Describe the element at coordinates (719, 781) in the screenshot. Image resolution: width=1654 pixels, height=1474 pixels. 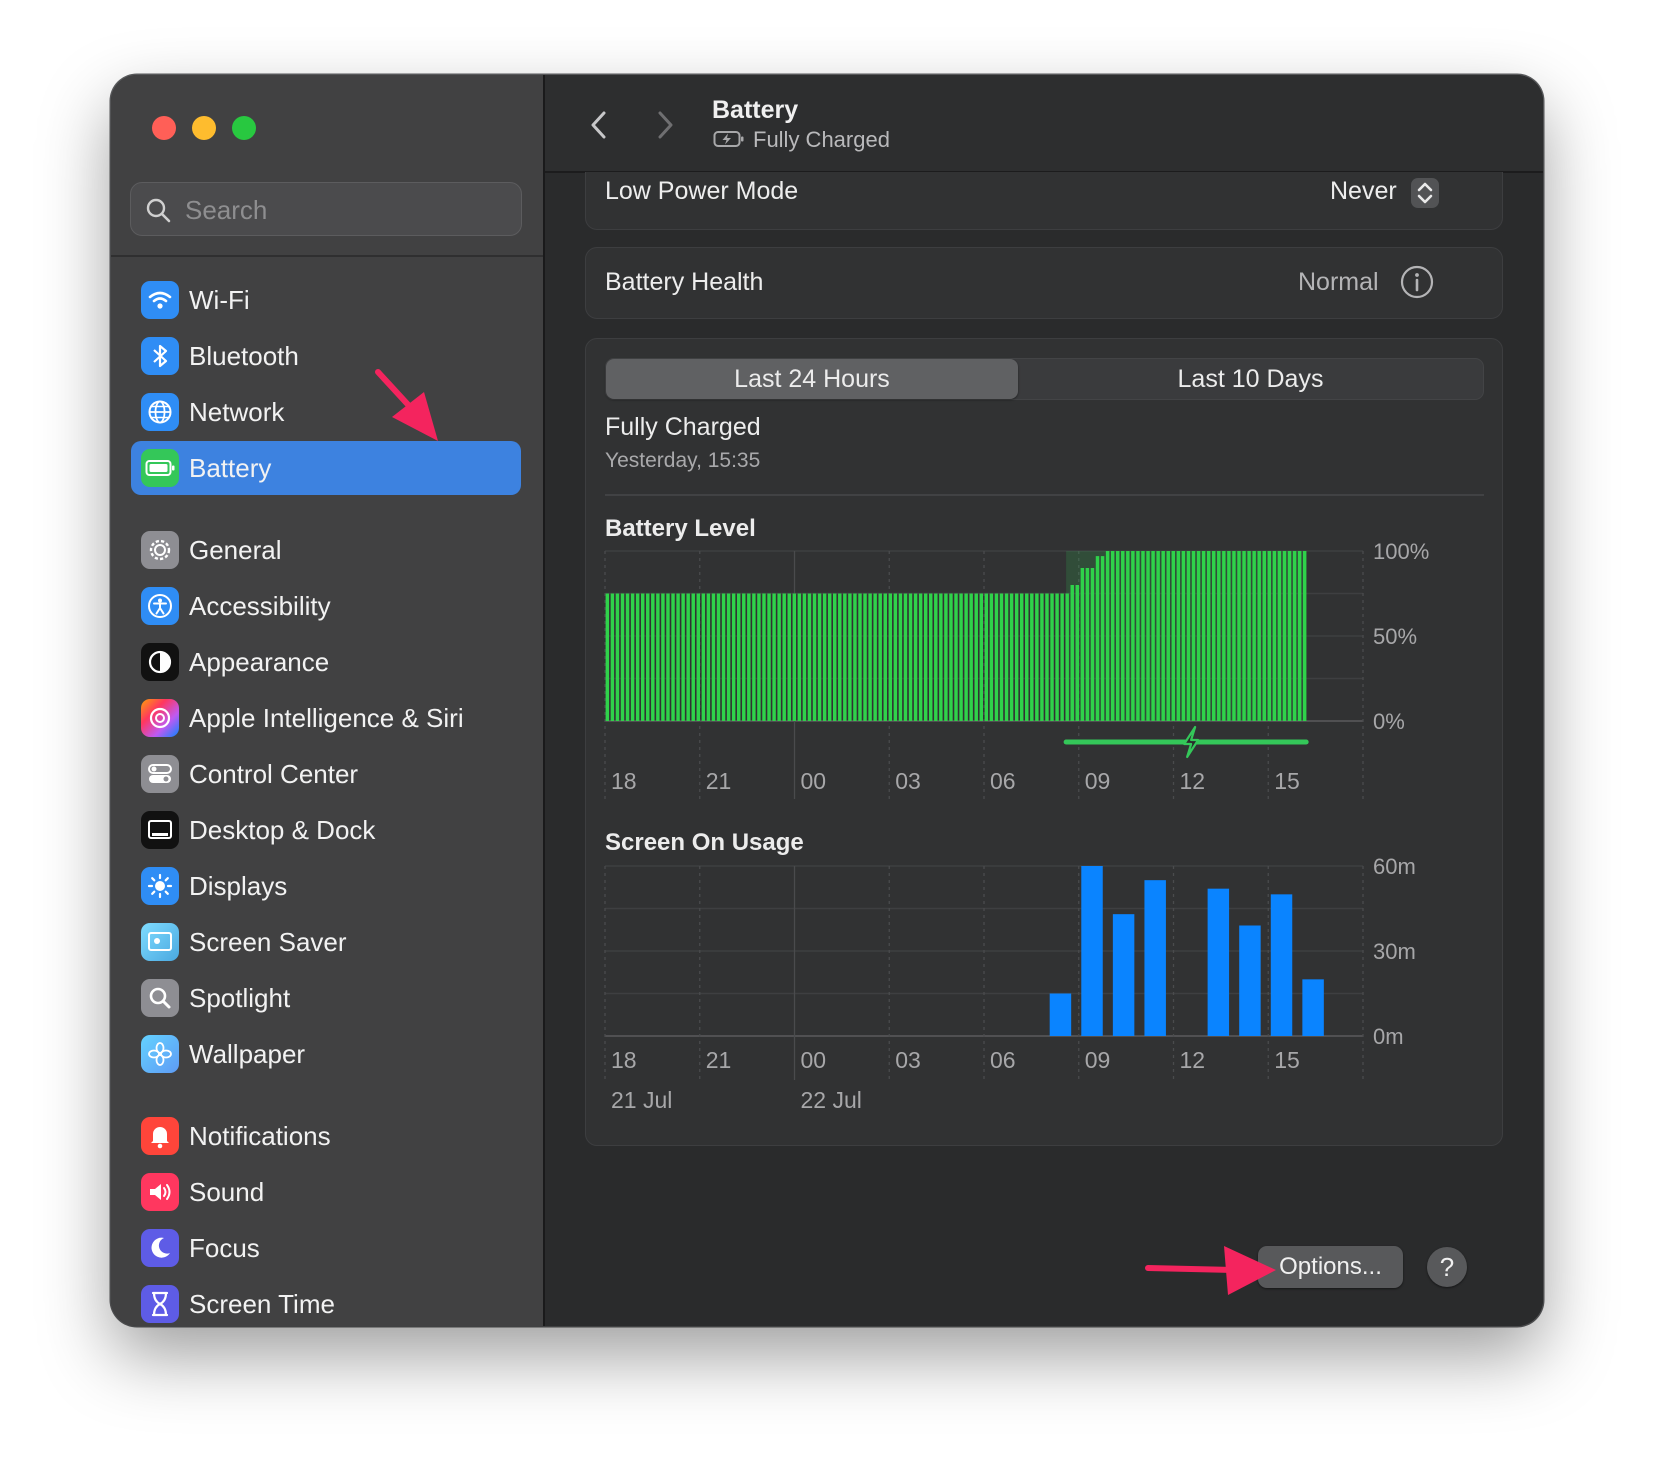
I see `x-tick-label: 21` at that location.